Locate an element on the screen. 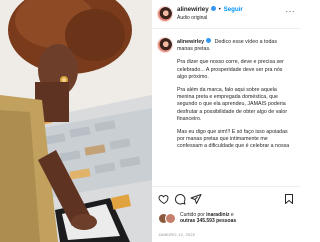  caption-author-avatar is located at coordinates (165, 45).